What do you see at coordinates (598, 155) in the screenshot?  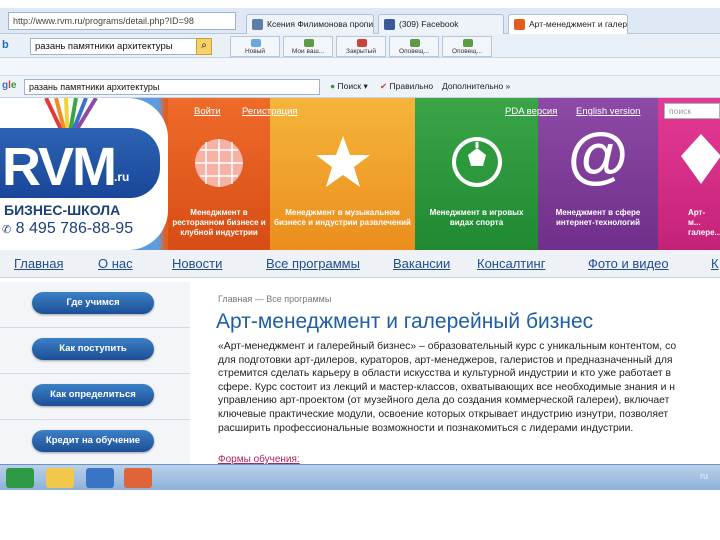 I see `at-sign-icon: @` at bounding box center [598, 155].